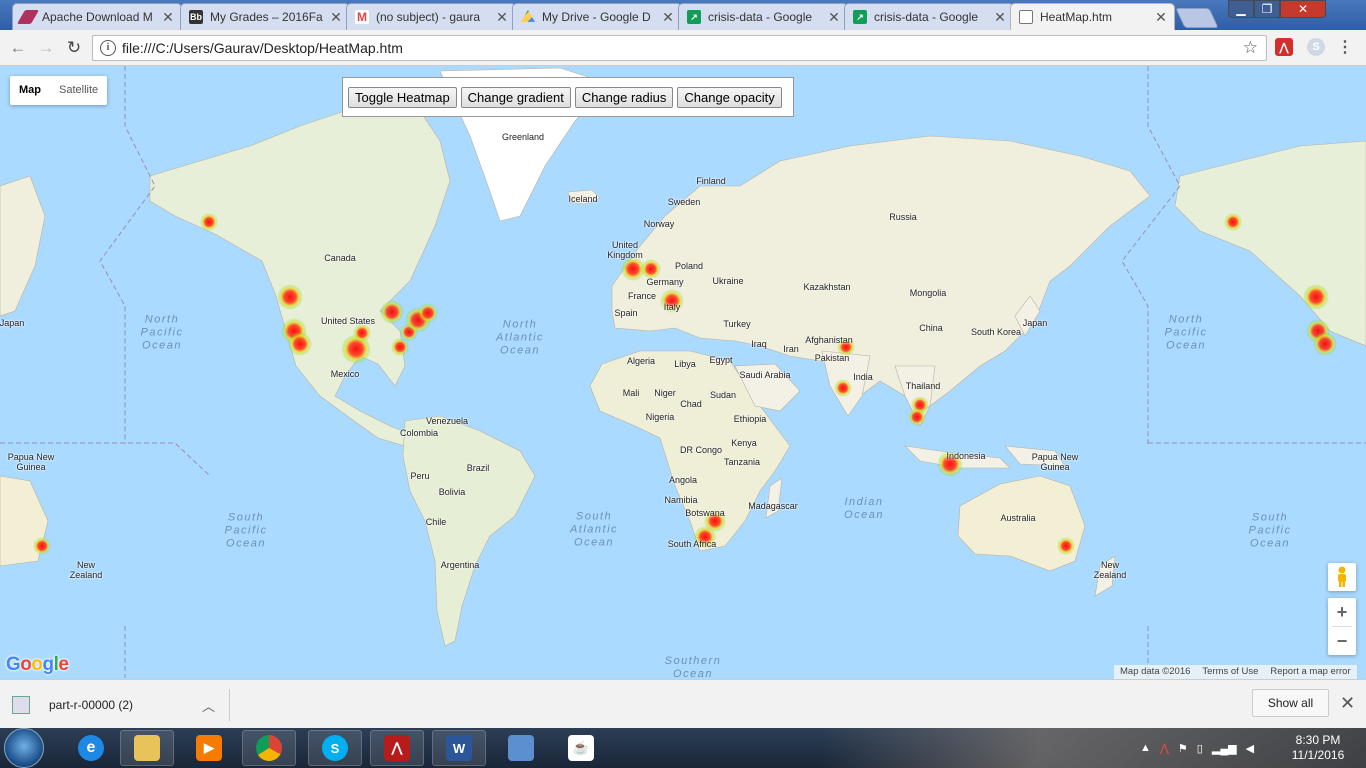  What do you see at coordinates (30, 90) in the screenshot?
I see `map-type-map-button: Map` at bounding box center [30, 90].